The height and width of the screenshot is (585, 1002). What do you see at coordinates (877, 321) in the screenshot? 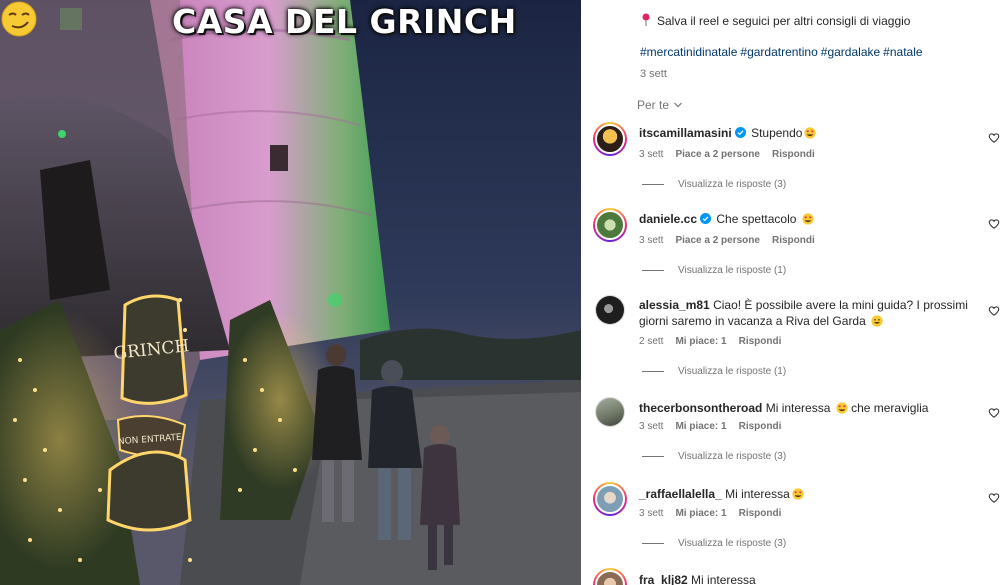
I see `grinning-face-emoji-icon` at bounding box center [877, 321].